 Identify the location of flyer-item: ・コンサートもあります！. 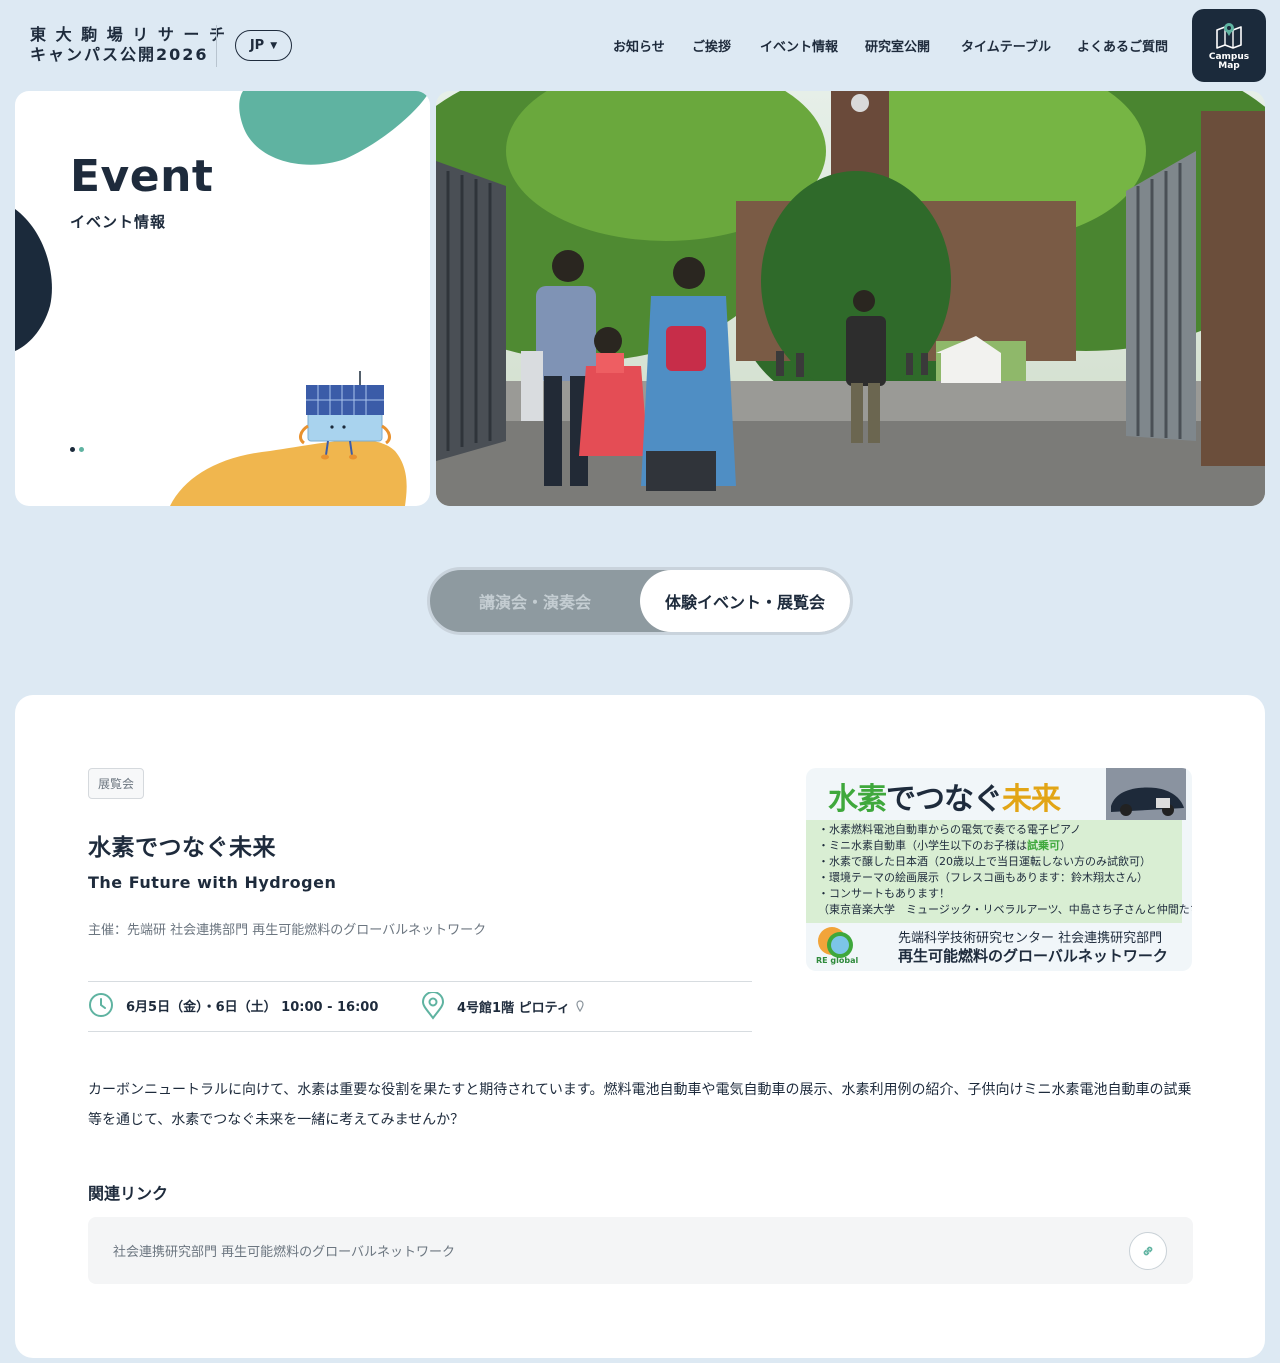
(884, 893).